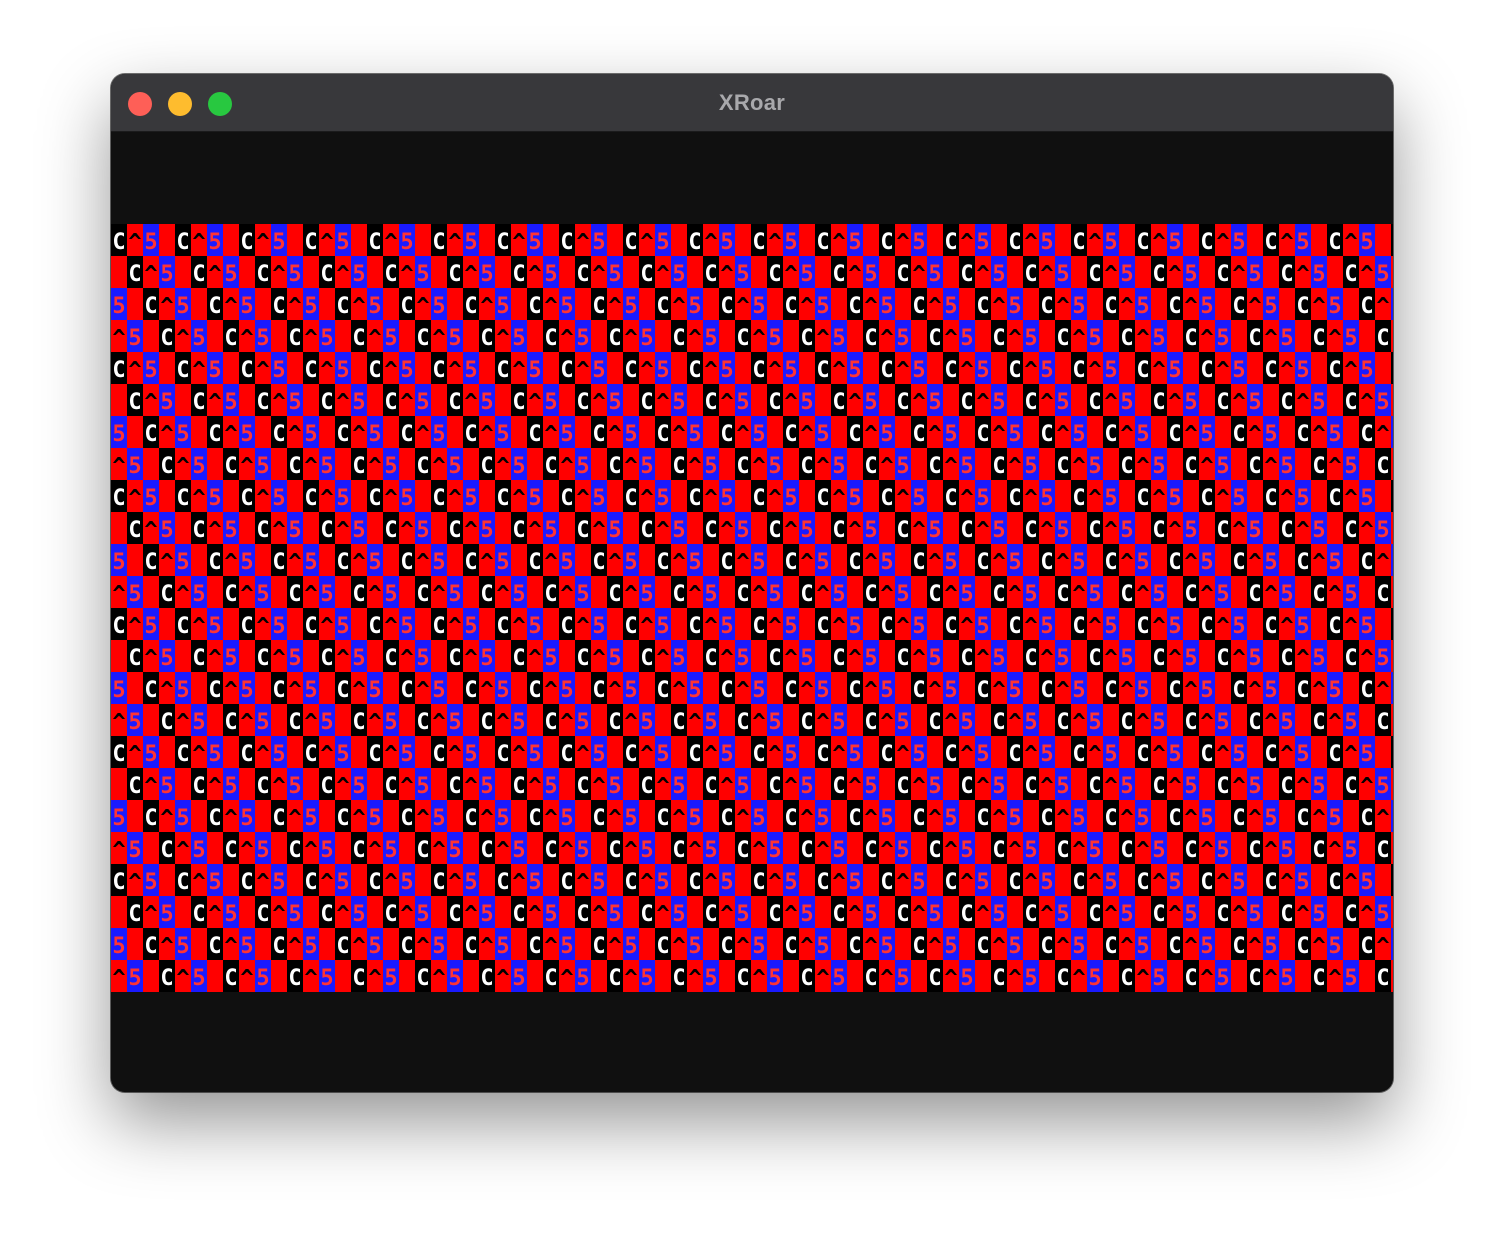 This screenshot has width=1504, height=1240. I want to click on title-bar: XRoar, so click(752, 103).